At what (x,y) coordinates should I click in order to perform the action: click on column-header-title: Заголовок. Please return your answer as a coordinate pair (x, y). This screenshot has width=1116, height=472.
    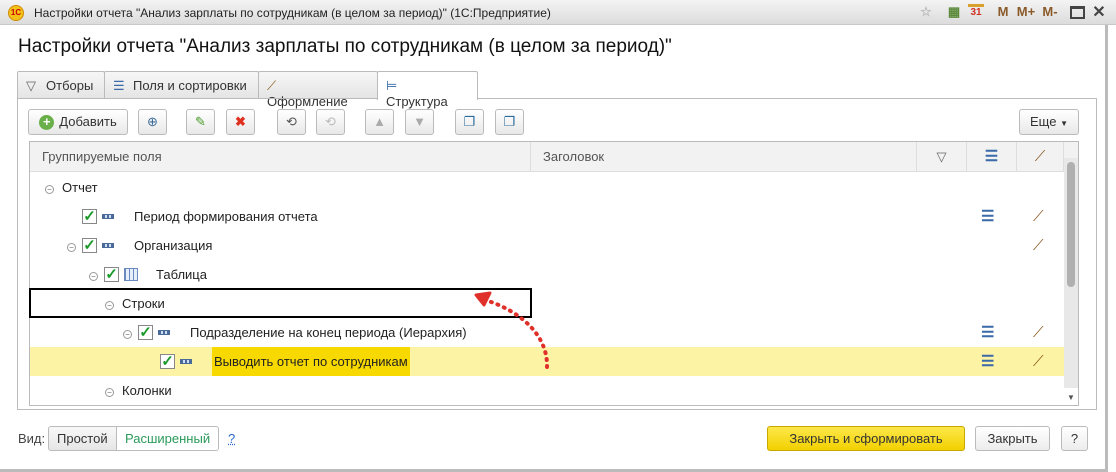
    Looking at the image, I should click on (724, 157).